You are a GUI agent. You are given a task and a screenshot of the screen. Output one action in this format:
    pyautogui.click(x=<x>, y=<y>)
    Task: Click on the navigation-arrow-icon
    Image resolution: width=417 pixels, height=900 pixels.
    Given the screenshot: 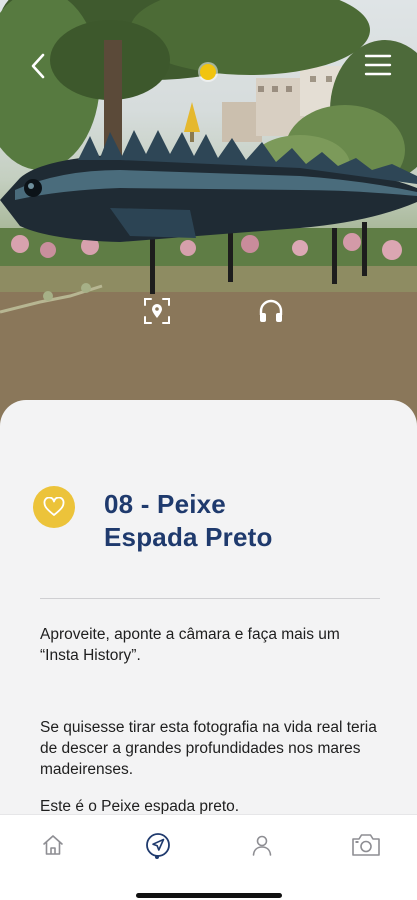 What is the action you would take?
    pyautogui.click(x=158, y=845)
    